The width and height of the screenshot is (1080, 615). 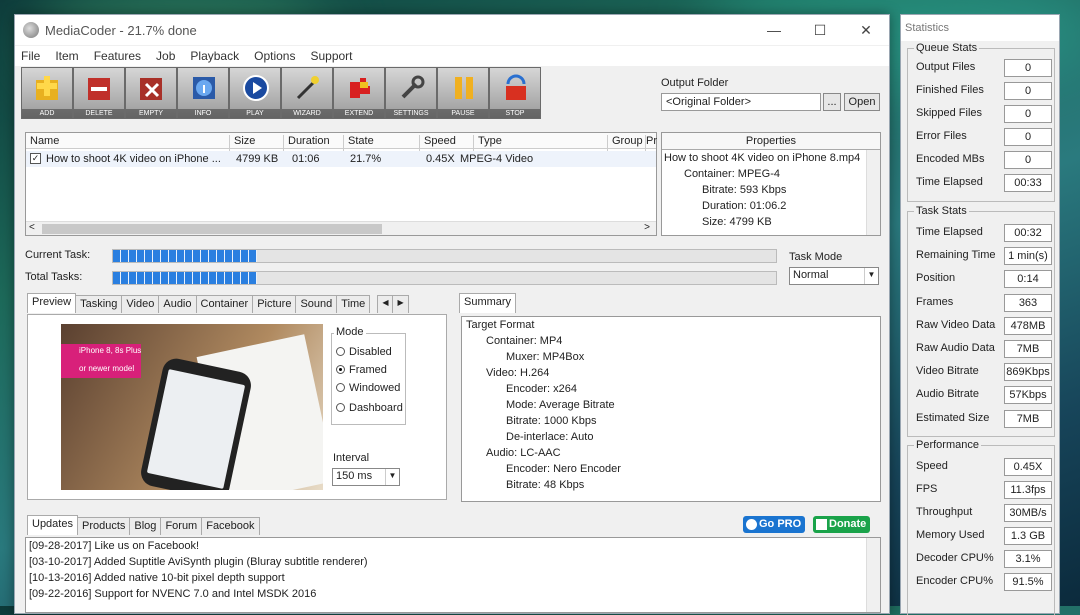 I want to click on prop-container: Container: MPEG-4, so click(x=771, y=174).